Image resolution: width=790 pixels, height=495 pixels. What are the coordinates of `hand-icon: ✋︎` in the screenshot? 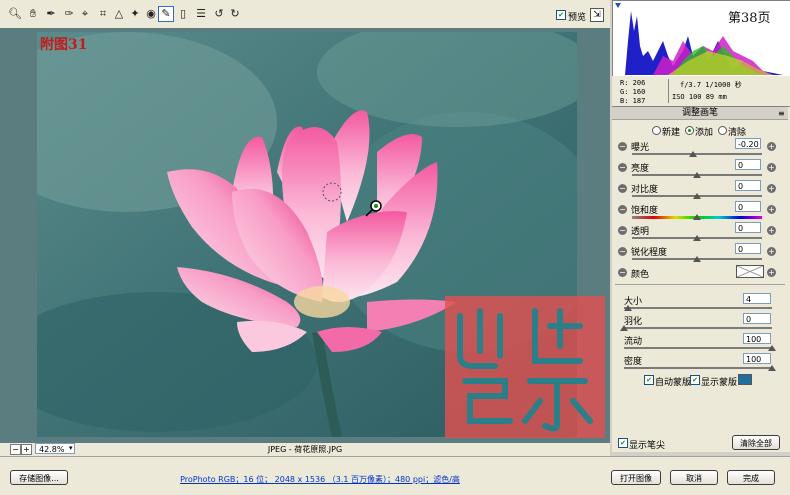 It's located at (33, 14).